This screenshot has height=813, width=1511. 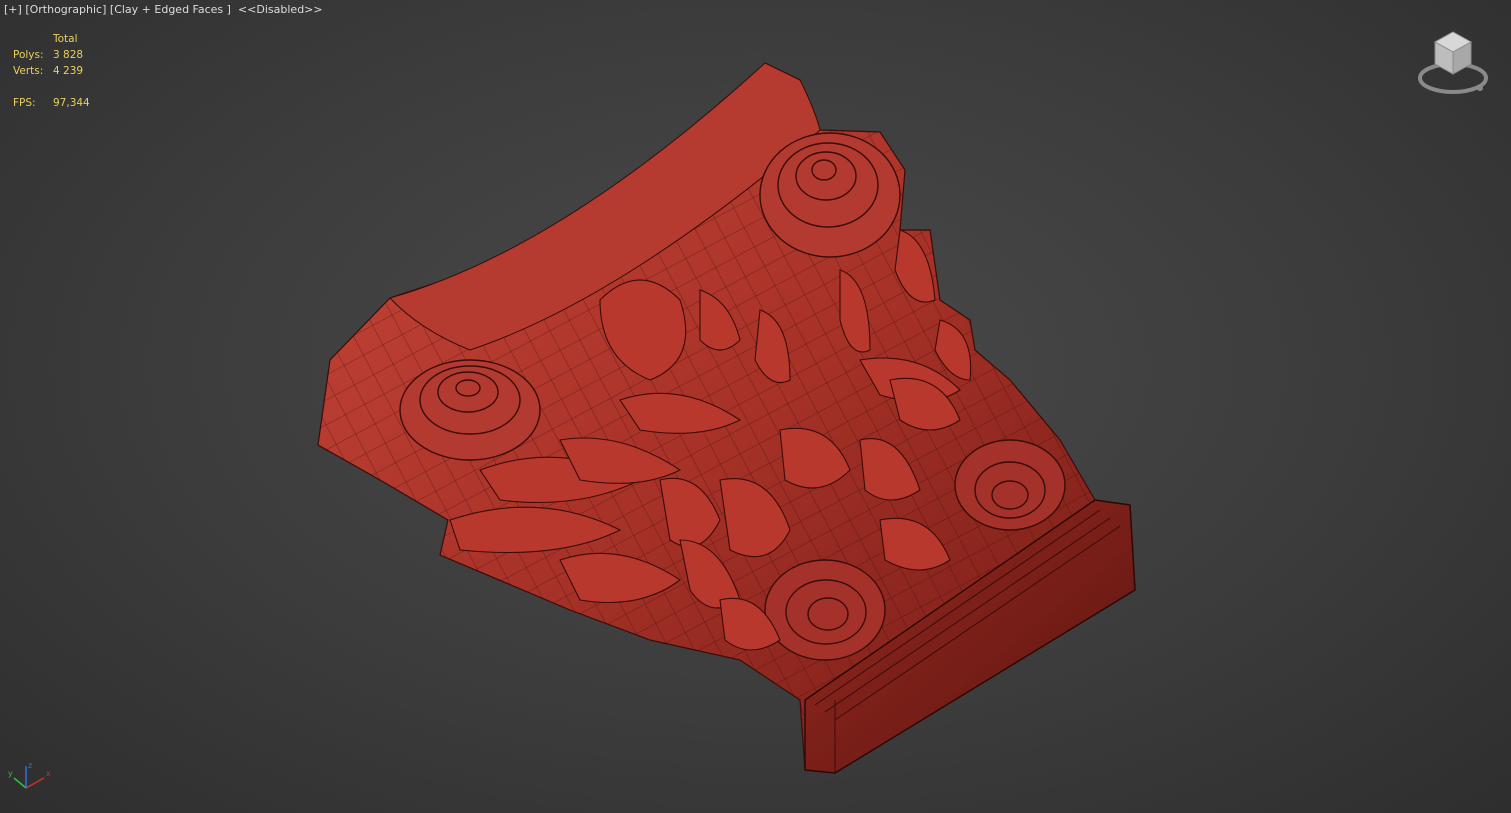 What do you see at coordinates (30, 765) in the screenshot?
I see `axis-z-label: z` at bounding box center [30, 765].